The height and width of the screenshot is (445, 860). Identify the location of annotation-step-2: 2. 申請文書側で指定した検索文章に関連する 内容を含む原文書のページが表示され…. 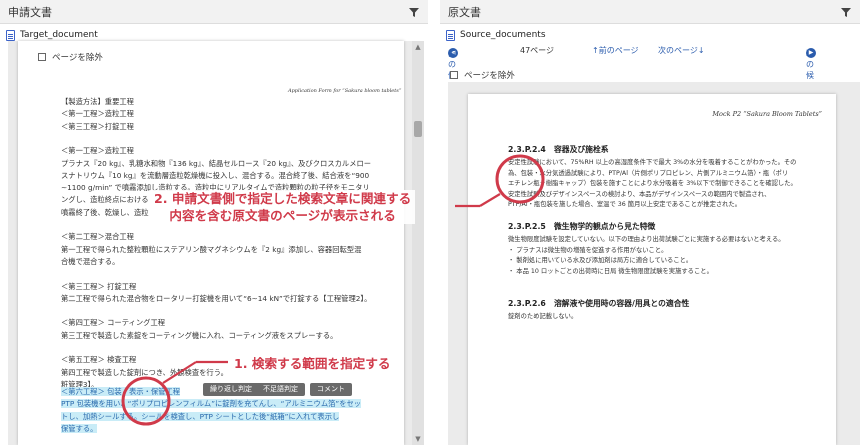
(283, 207).